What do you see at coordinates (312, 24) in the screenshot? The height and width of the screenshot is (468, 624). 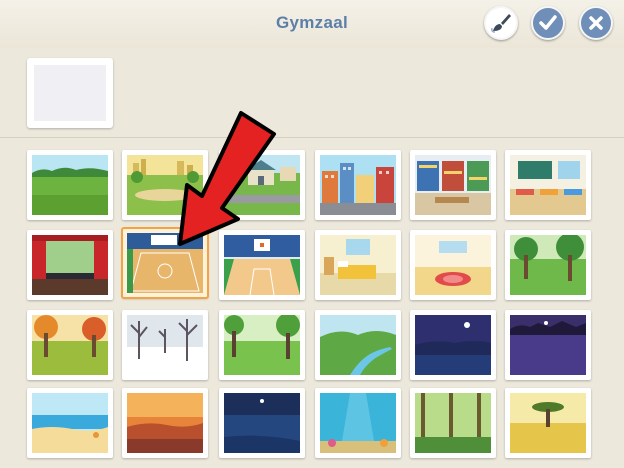 I see `header-bar: Gymzaal` at bounding box center [312, 24].